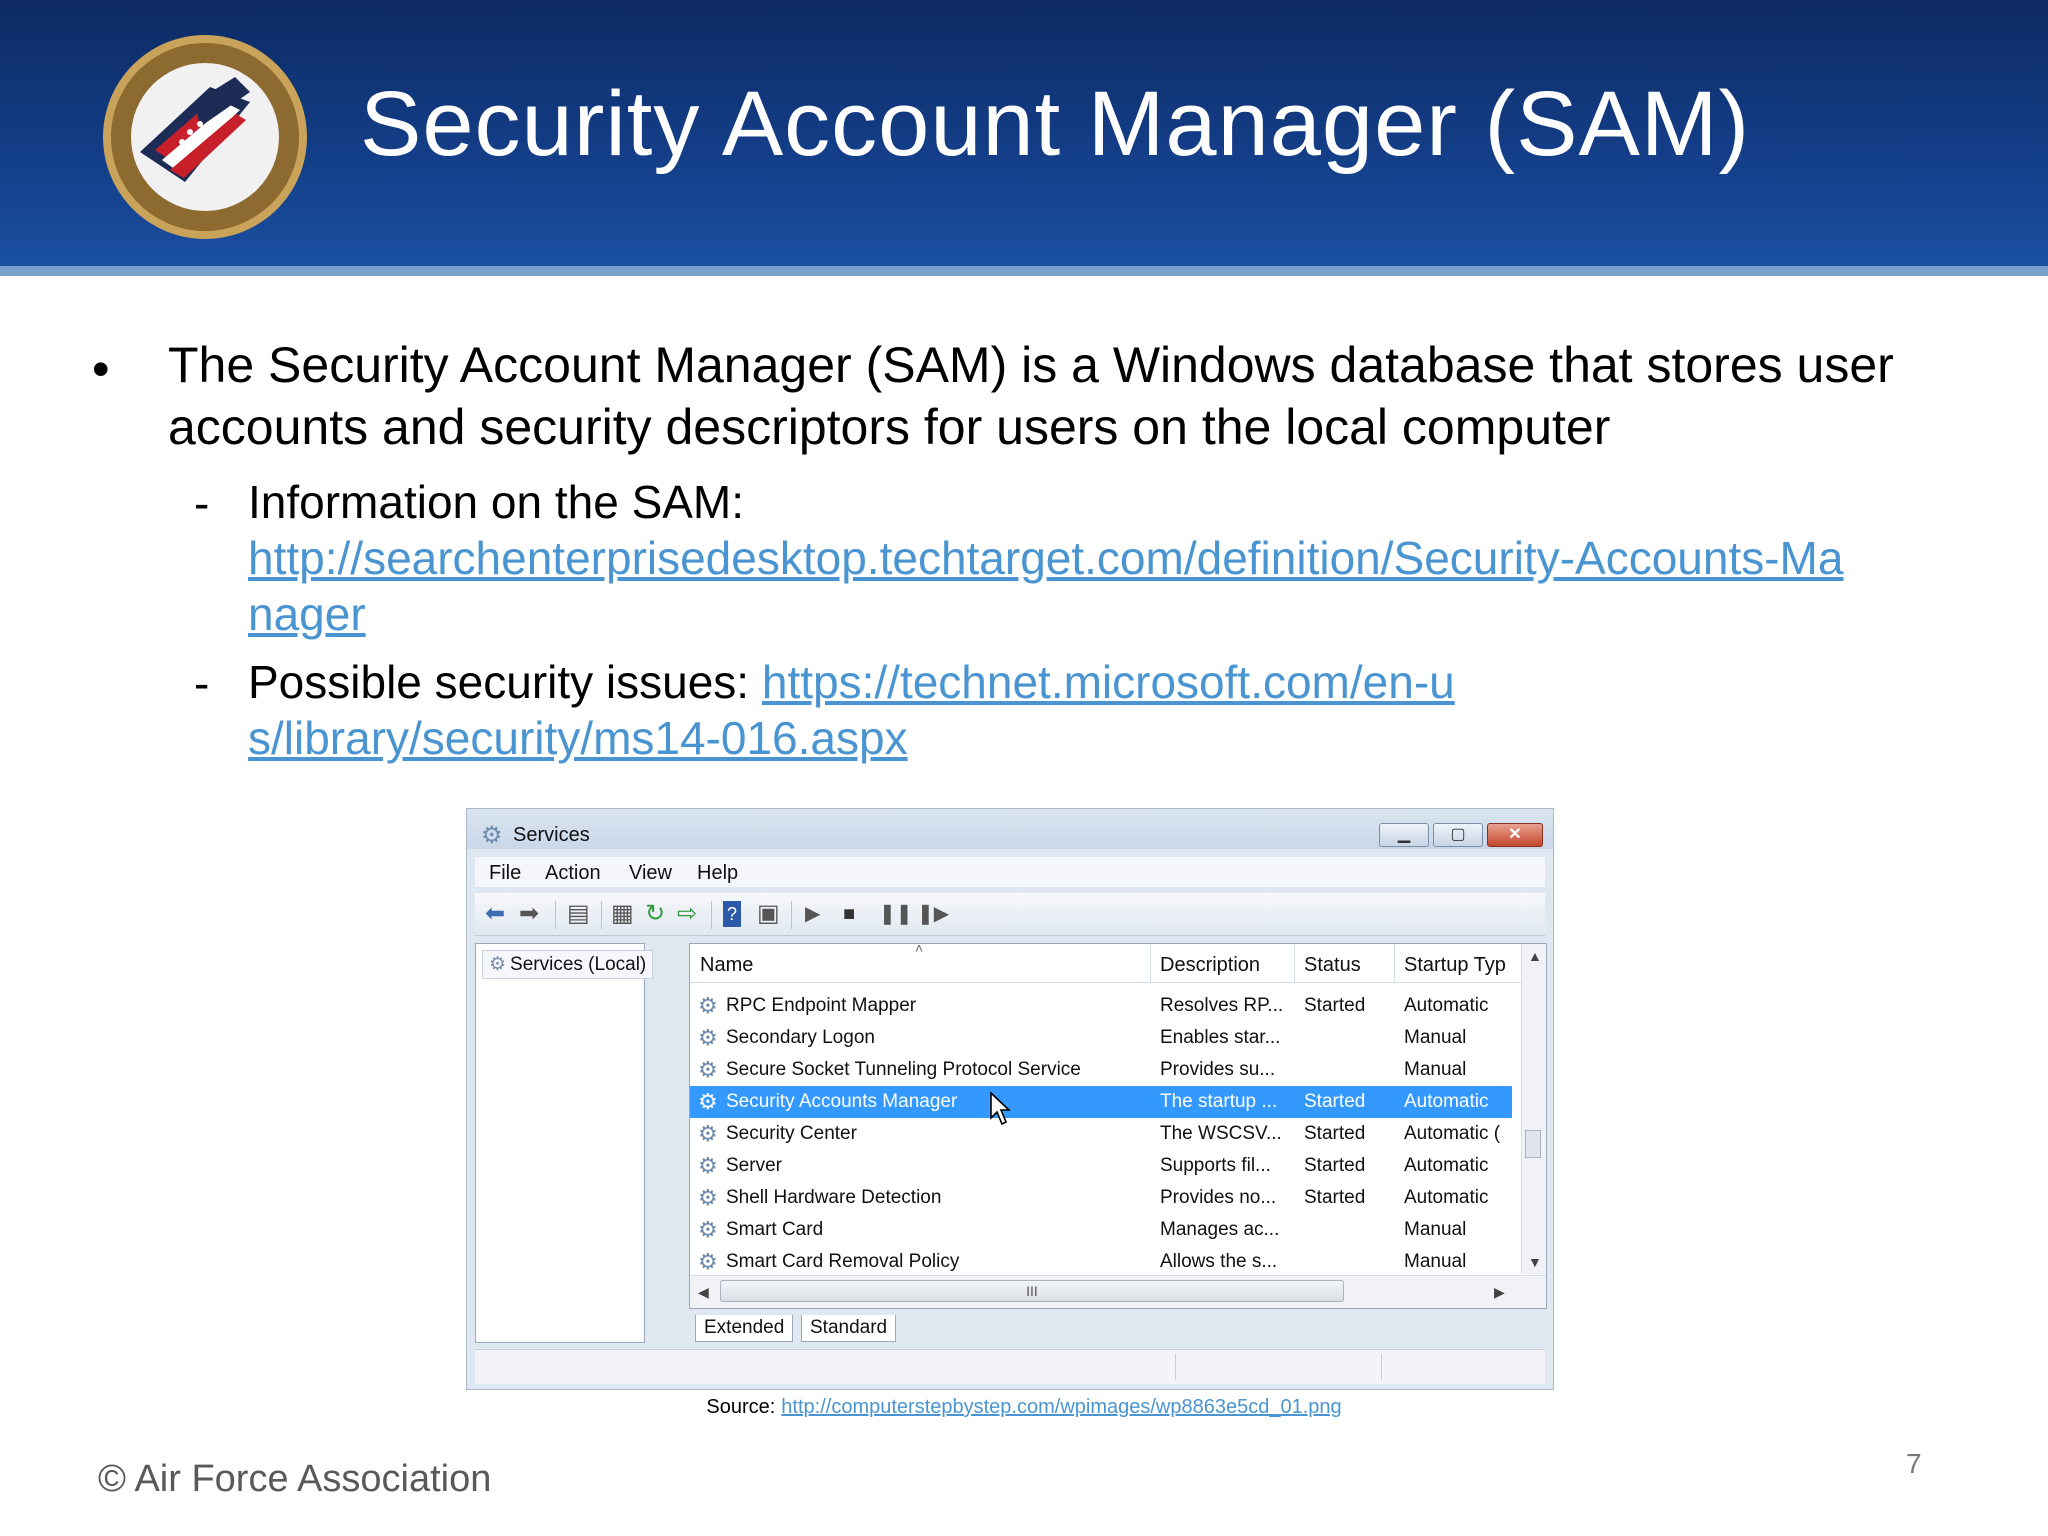 The width and height of the screenshot is (2048, 1536). What do you see at coordinates (564, 1143) in the screenshot?
I see `console-tree: ⚙ Services (Local)` at bounding box center [564, 1143].